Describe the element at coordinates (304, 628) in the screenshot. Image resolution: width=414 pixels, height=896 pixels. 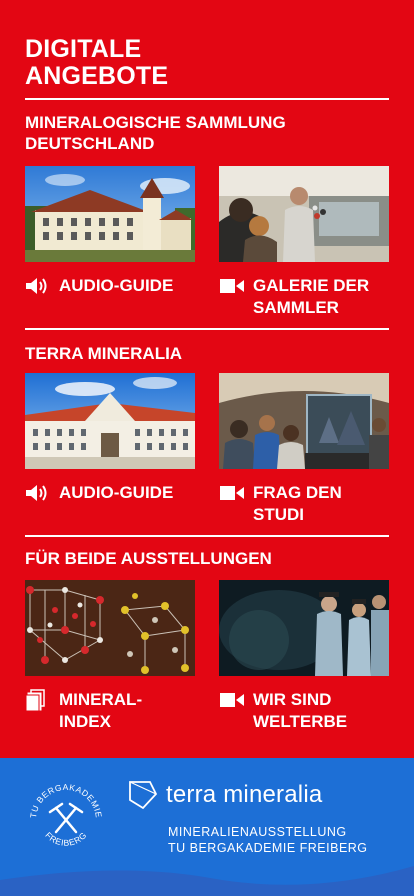
I see `miners-photo` at that location.